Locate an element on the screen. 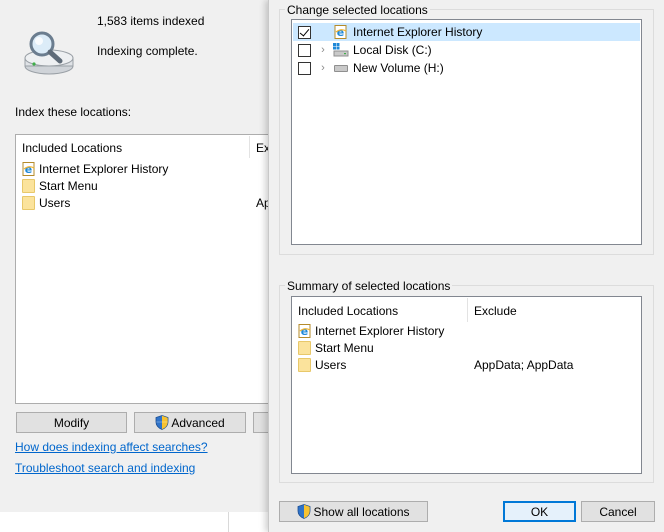 The image size is (664, 532). tree-item-label: Internet Explorer History is located at coordinates (418, 32).